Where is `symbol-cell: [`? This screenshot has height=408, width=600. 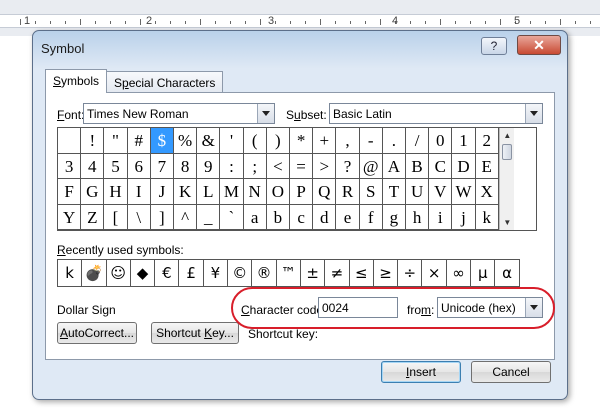
symbol-cell: [ is located at coordinates (116, 217).